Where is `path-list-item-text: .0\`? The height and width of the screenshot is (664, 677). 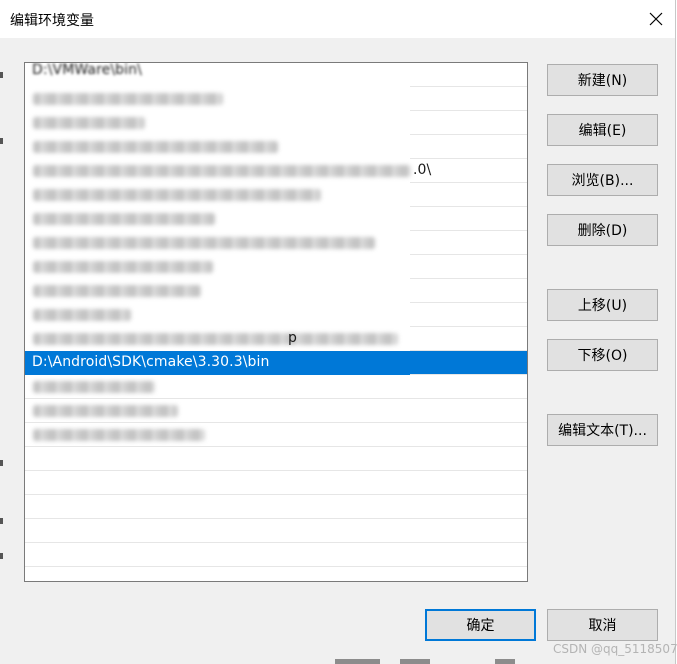
path-list-item-text: .0\ is located at coordinates (422, 170).